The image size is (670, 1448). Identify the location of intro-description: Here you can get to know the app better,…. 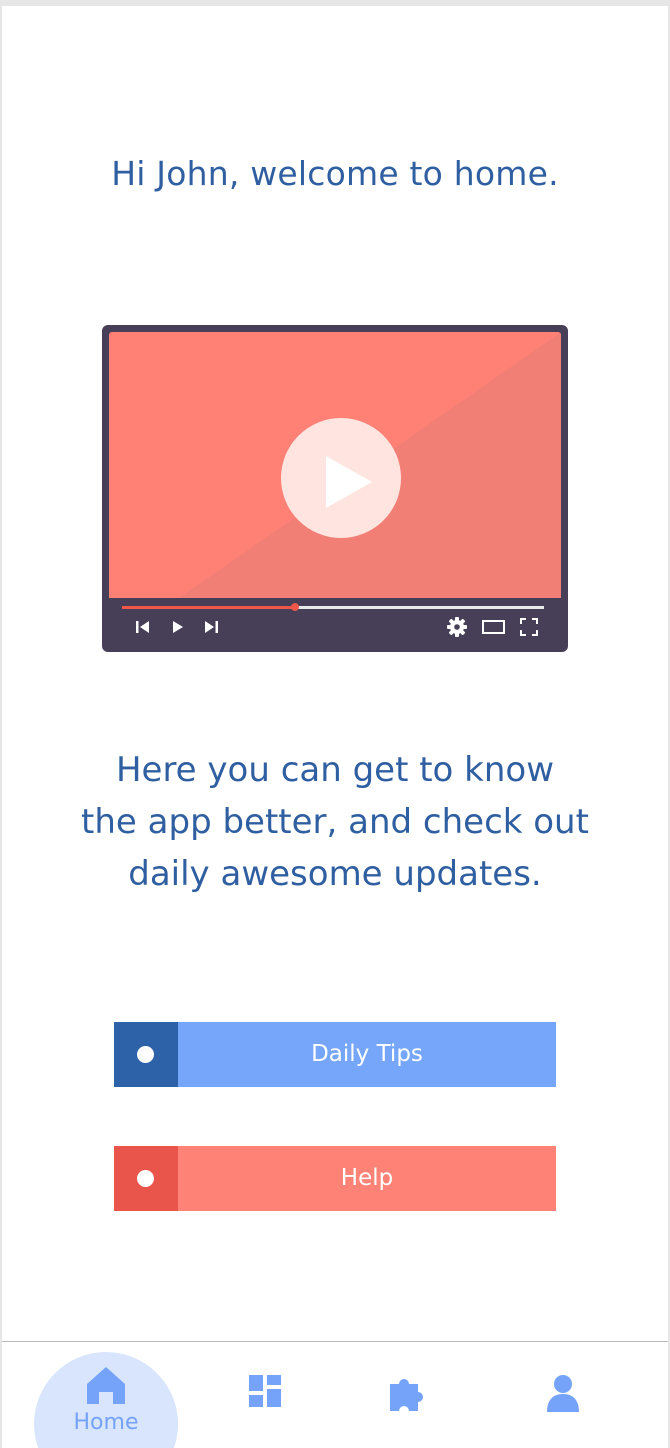
(335, 822).